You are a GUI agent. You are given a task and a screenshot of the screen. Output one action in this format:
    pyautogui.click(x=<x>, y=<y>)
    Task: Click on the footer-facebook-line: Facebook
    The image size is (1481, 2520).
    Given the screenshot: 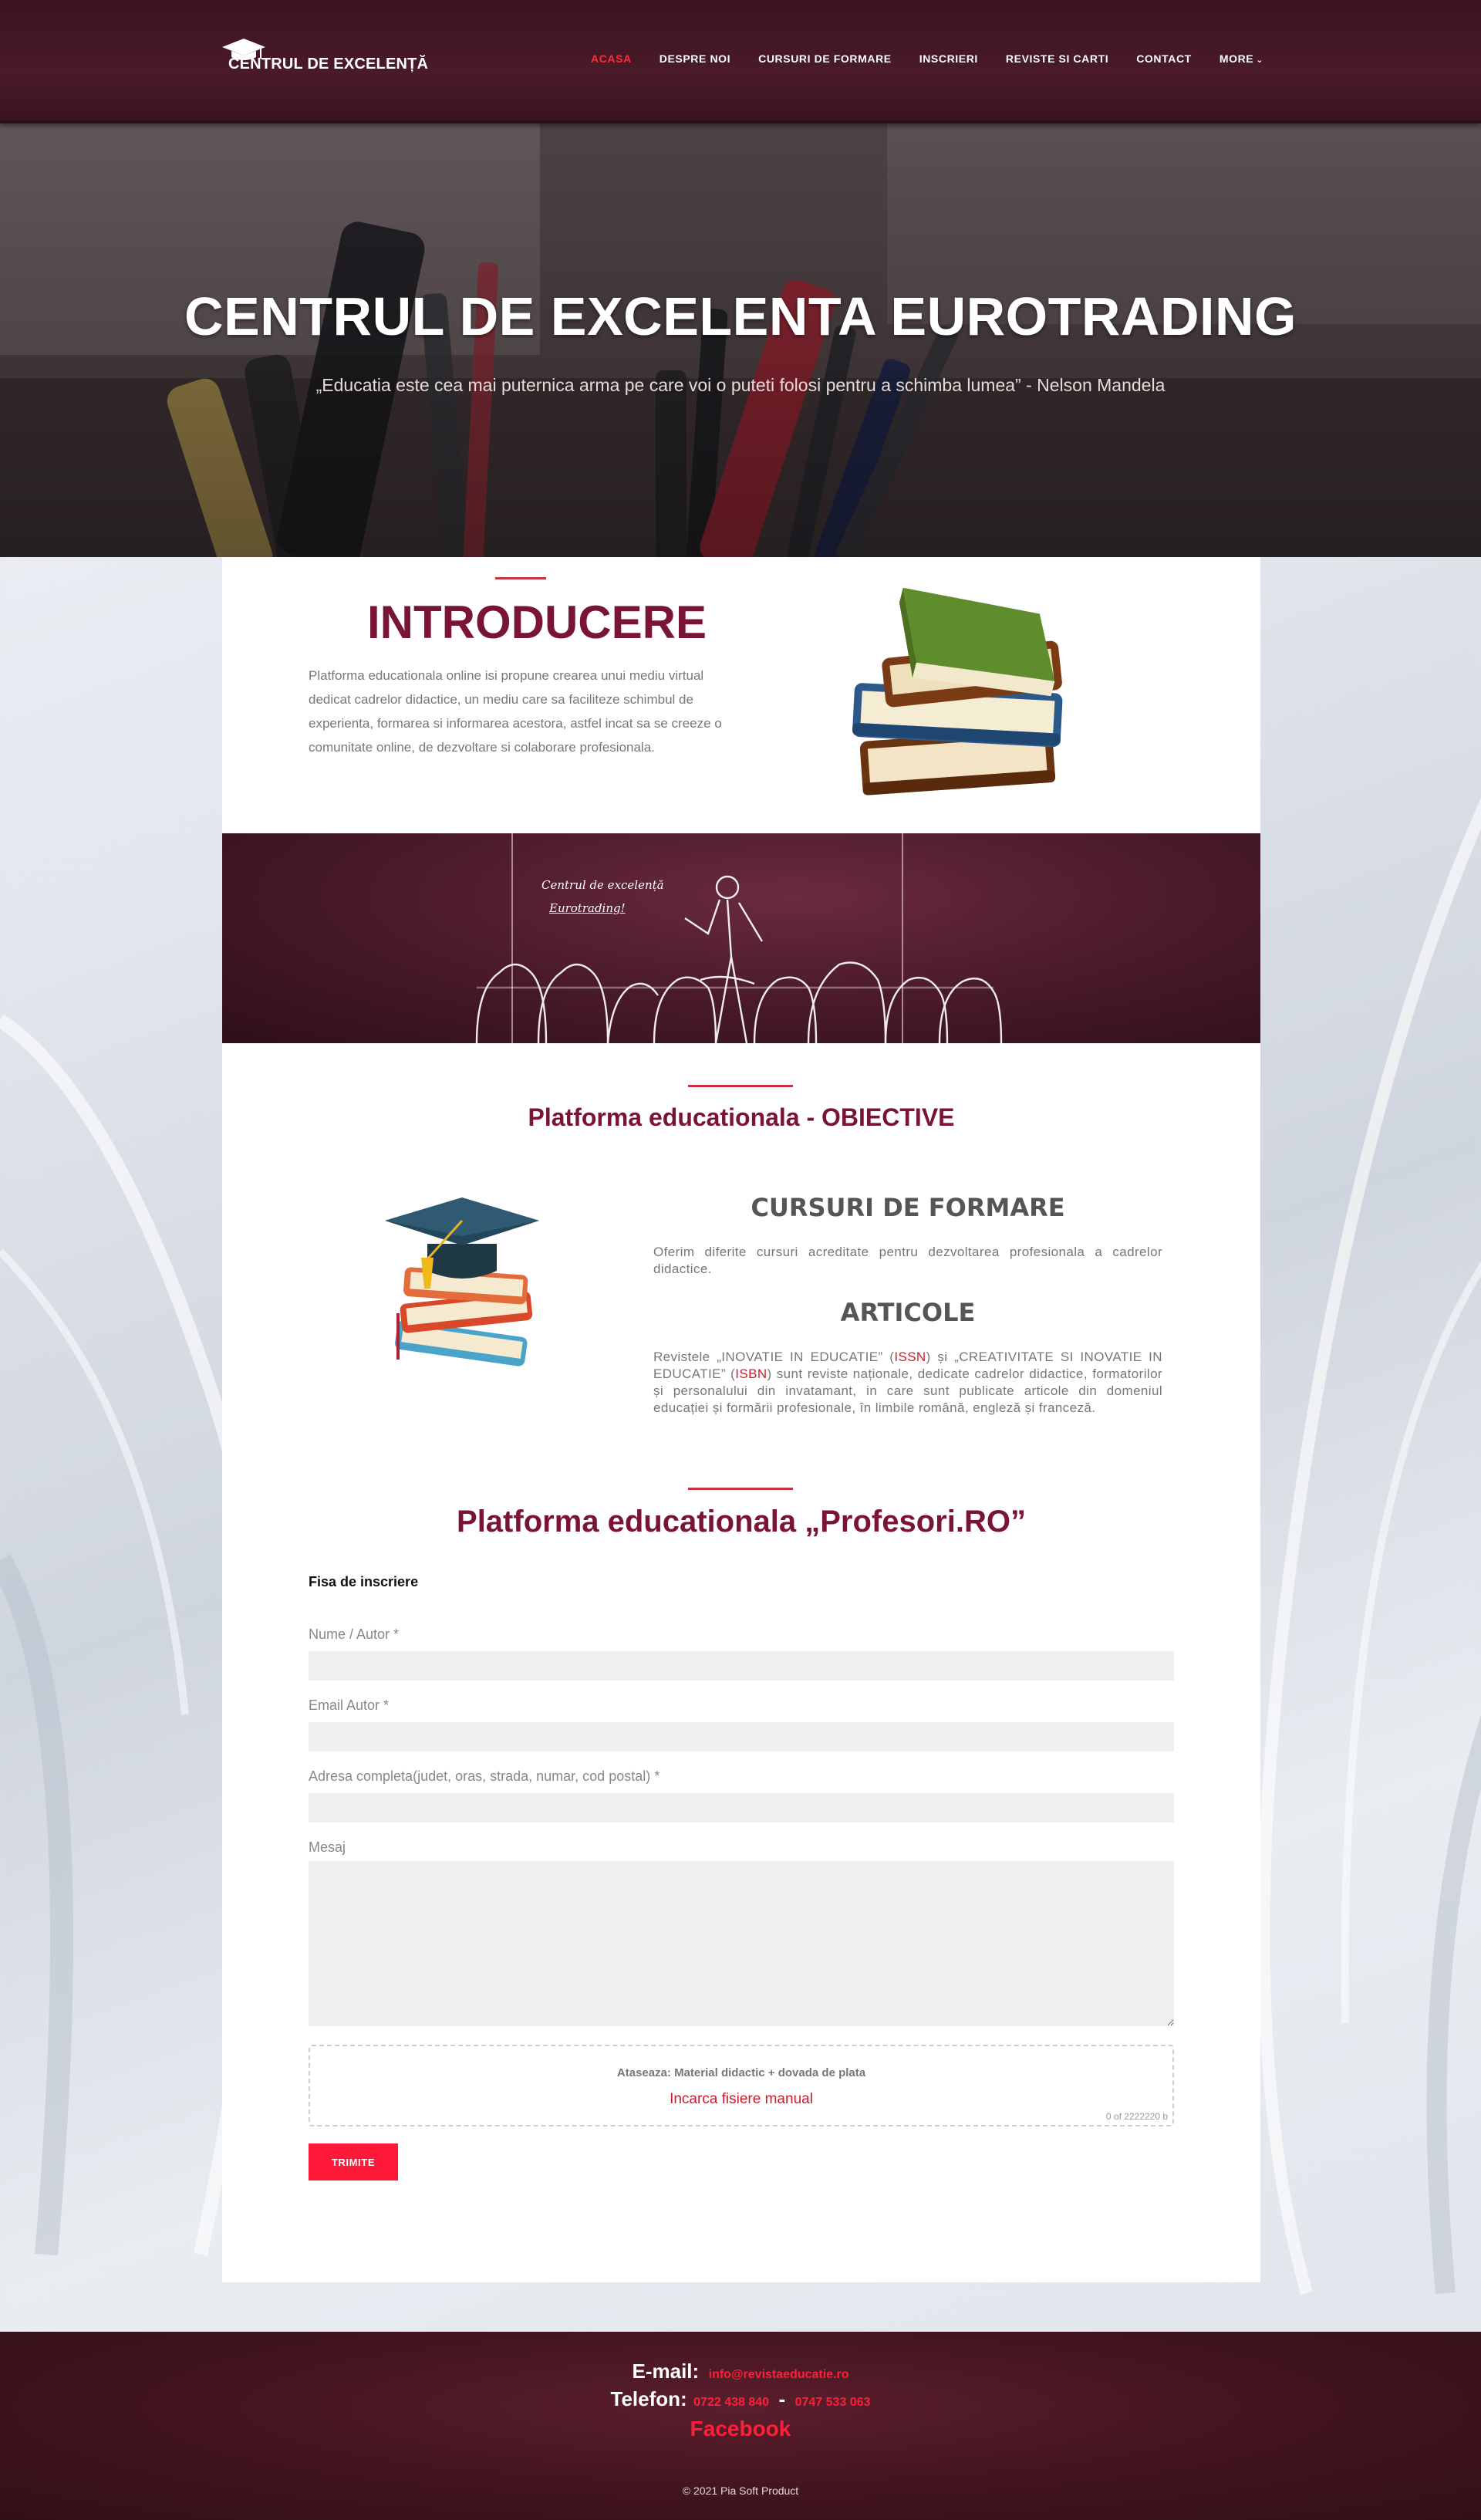 What is the action you would take?
    pyautogui.click(x=740, y=2429)
    